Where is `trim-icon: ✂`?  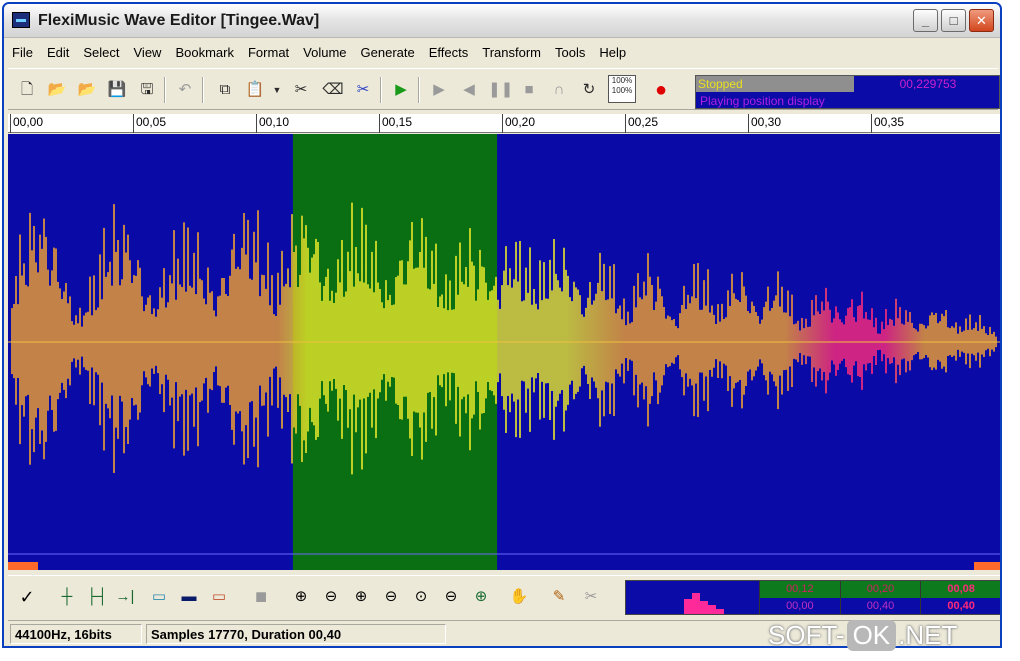 trim-icon: ✂ is located at coordinates (363, 90).